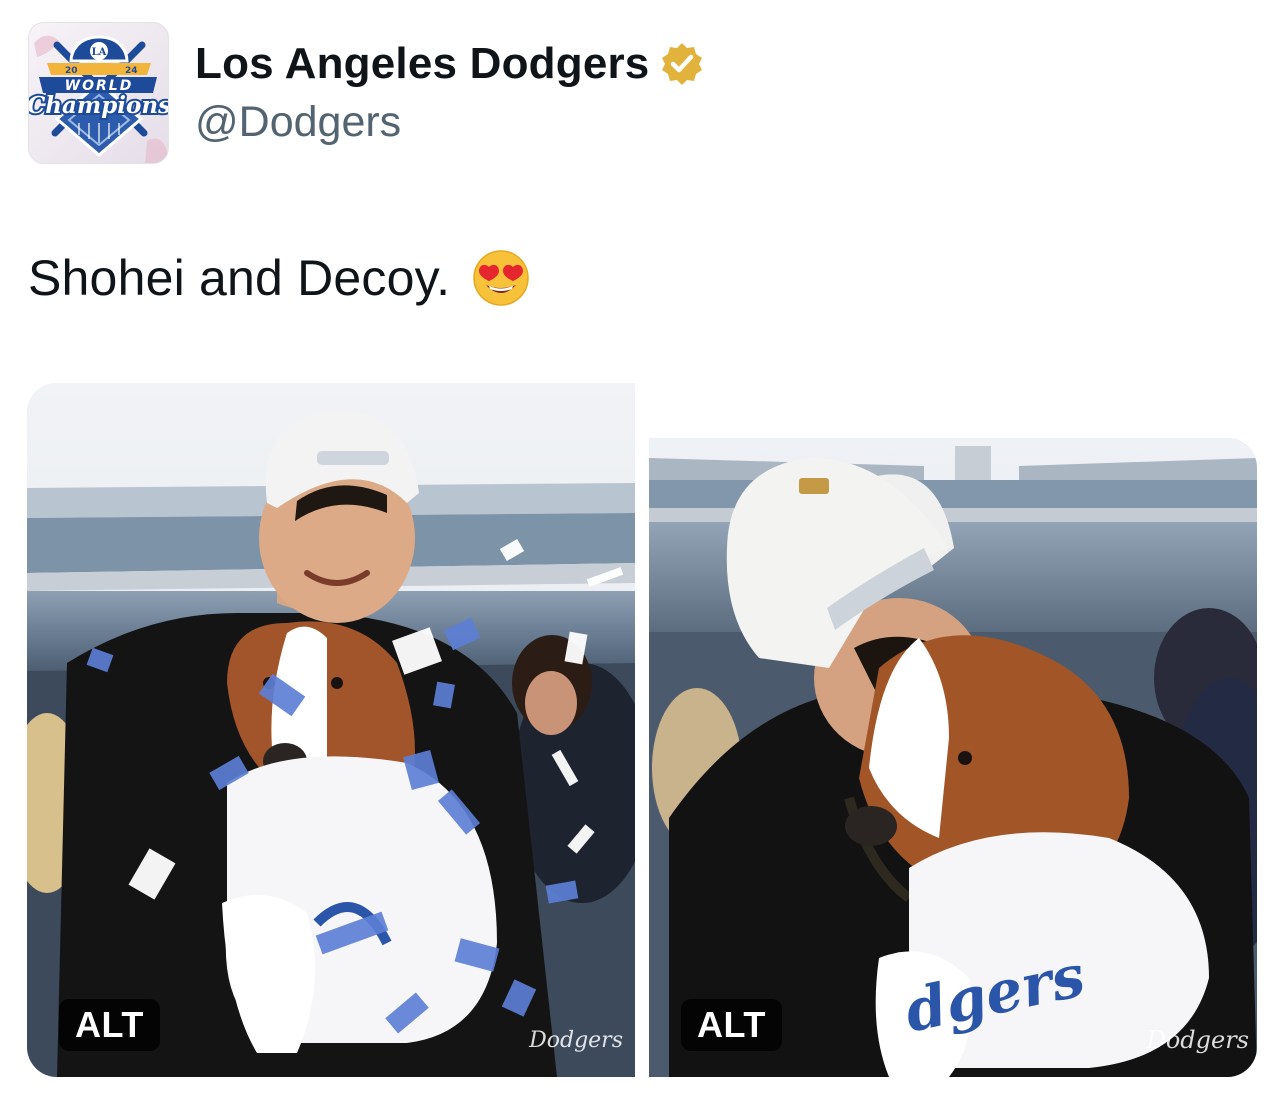 The height and width of the screenshot is (1104, 1284). What do you see at coordinates (450, 93) in the screenshot?
I see `author-names: Los Angeles Dodgers @Dodgers` at bounding box center [450, 93].